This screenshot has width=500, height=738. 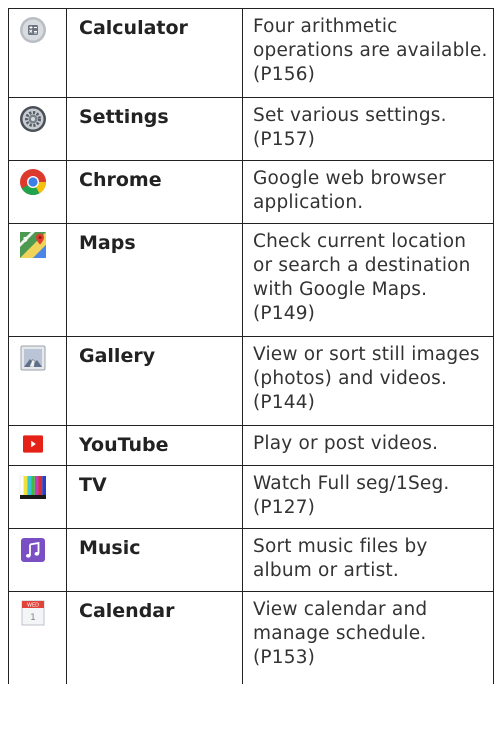 I want to click on app-description: Watch Full seg/1Seg. (P127), so click(x=351, y=495).